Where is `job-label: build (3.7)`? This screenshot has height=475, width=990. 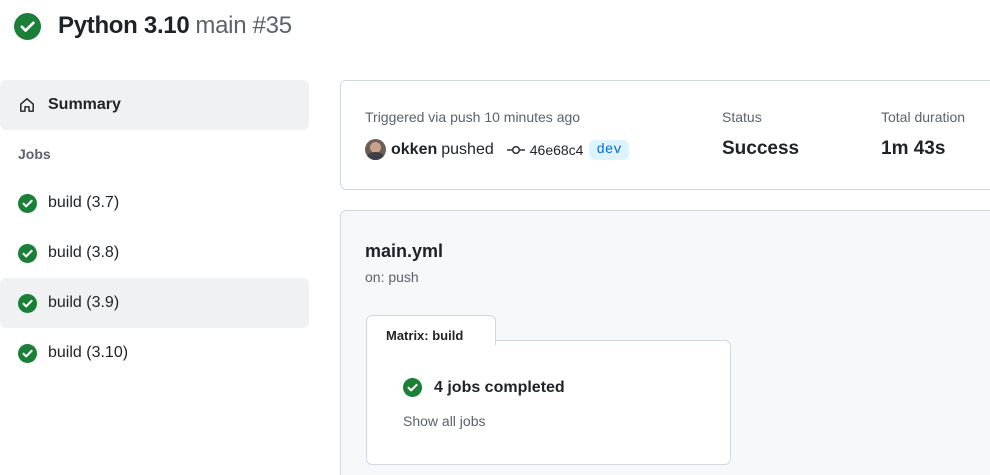 job-label: build (3.7) is located at coordinates (84, 202).